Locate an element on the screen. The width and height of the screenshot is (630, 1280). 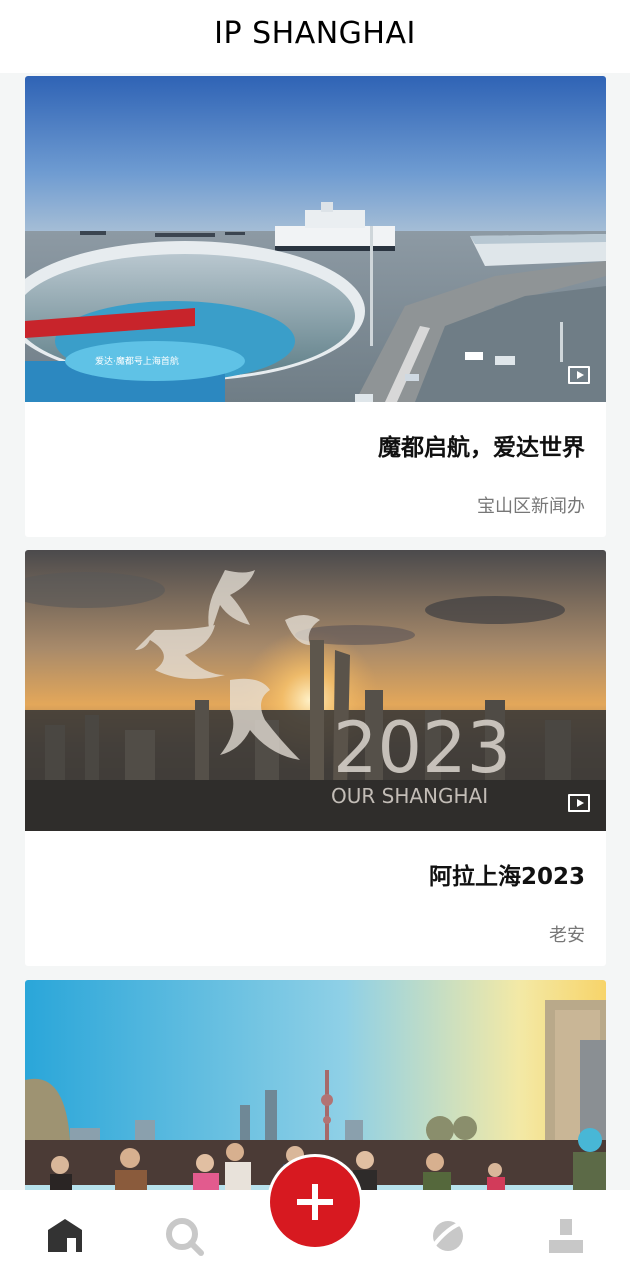
home-icon is located at coordinates (65, 1235).